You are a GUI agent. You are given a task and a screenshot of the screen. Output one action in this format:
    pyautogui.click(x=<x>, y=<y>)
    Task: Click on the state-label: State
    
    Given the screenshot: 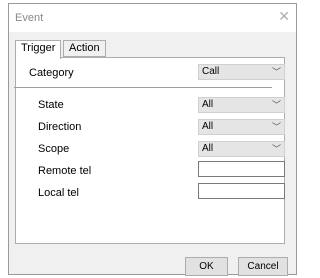 What is the action you would take?
    pyautogui.click(x=51, y=105)
    